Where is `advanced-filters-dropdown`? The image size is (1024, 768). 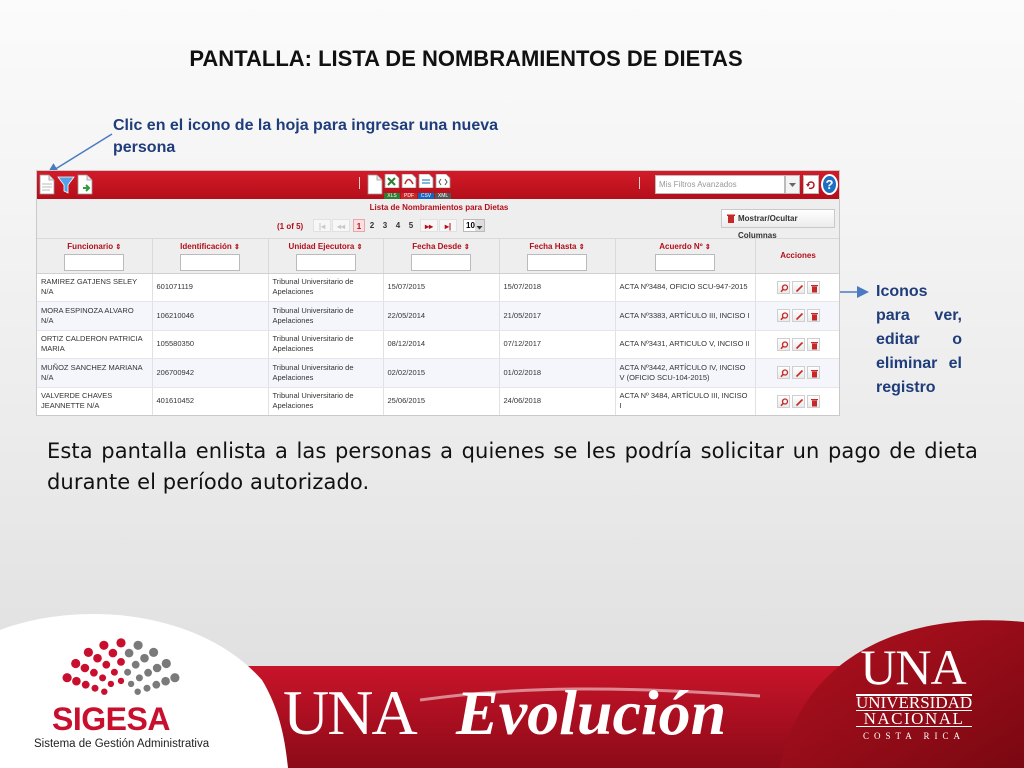 advanced-filters-dropdown is located at coordinates (792, 184).